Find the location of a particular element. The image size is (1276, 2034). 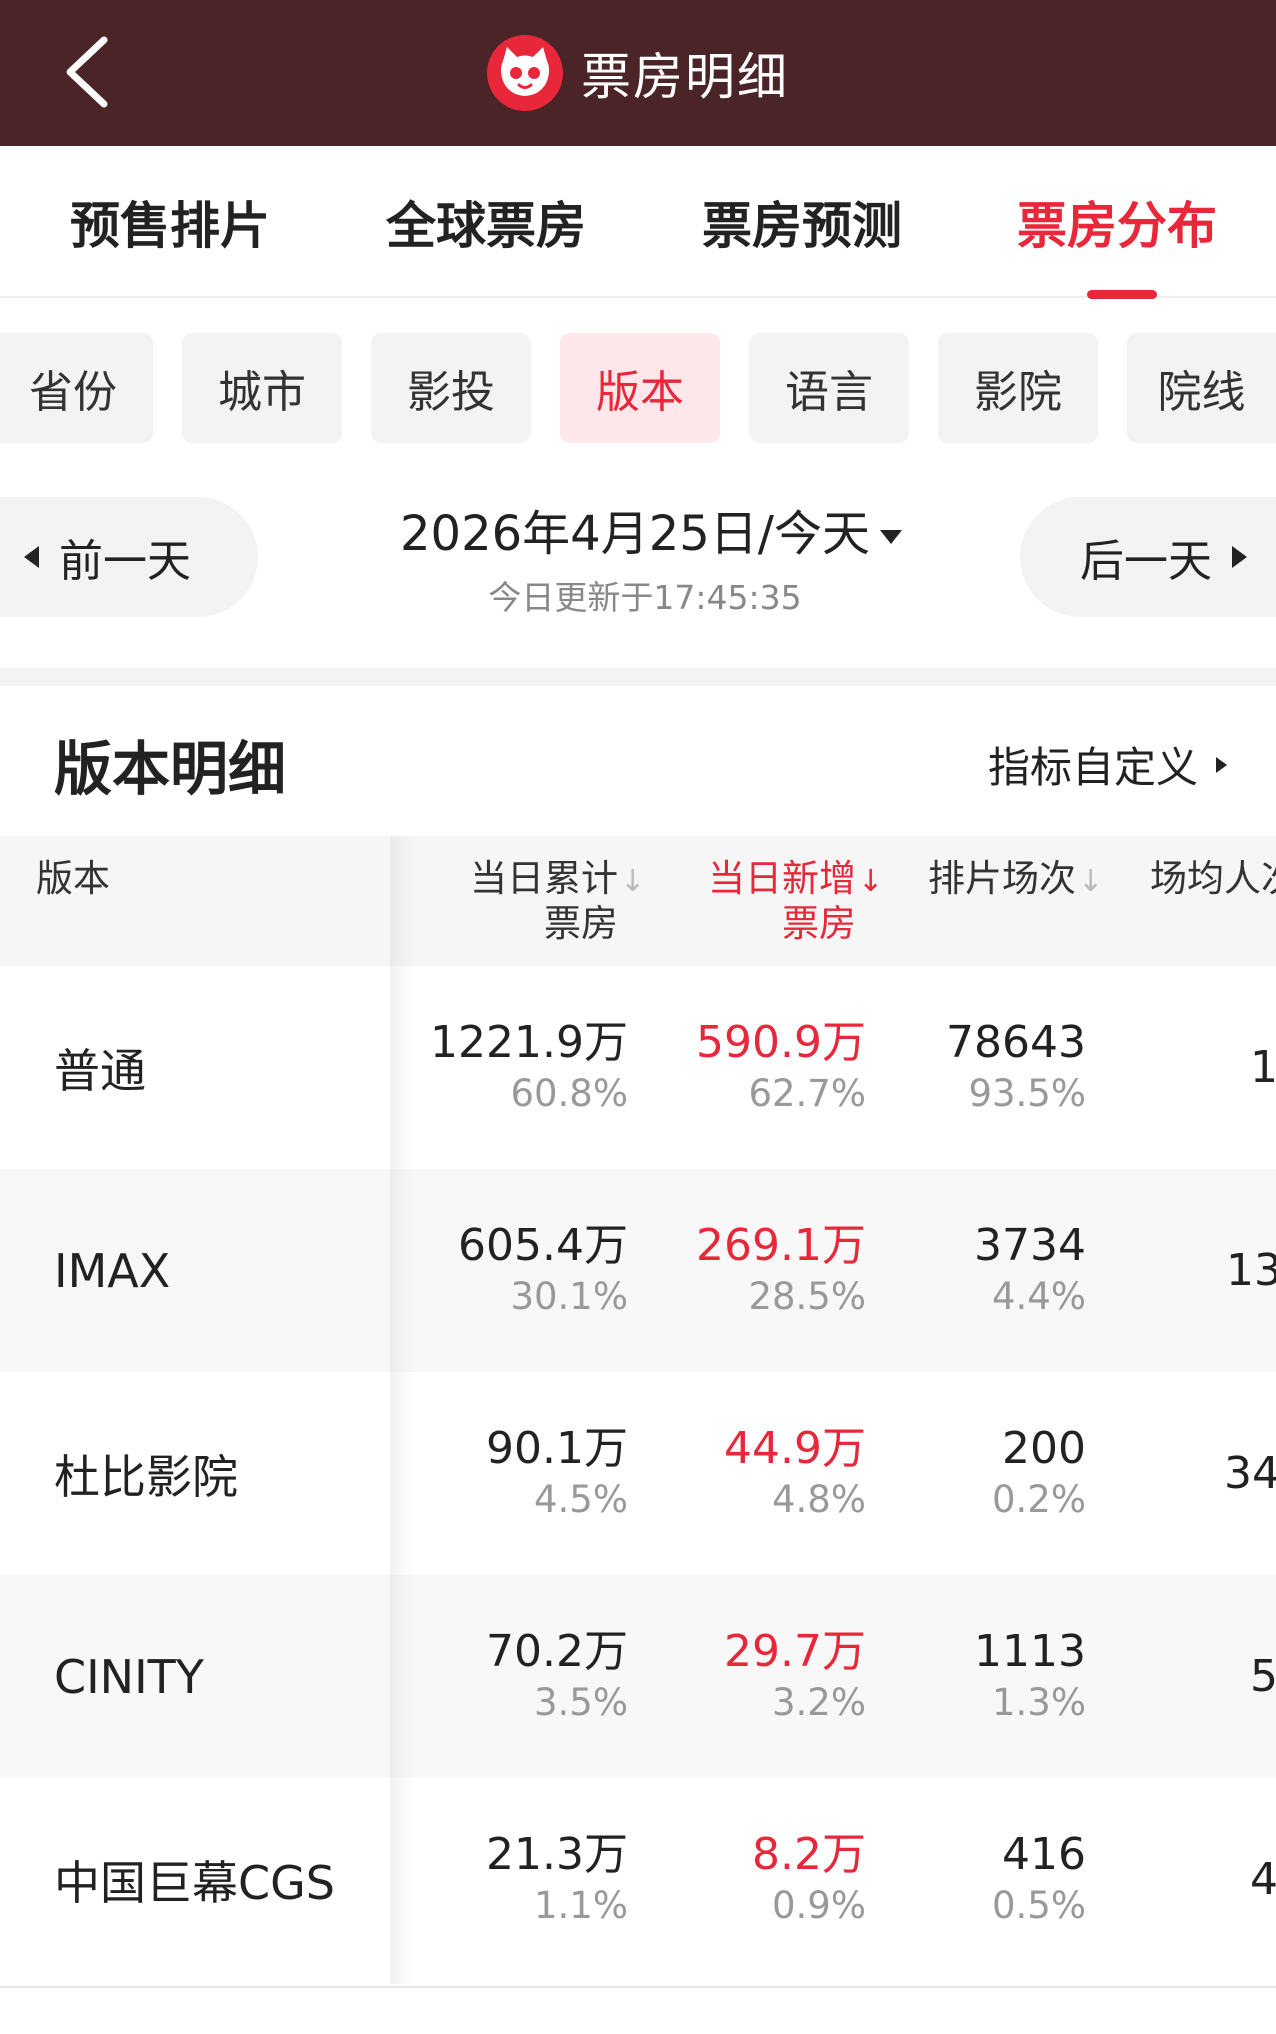

filter-chip-investor: 影投 is located at coordinates (451, 388).